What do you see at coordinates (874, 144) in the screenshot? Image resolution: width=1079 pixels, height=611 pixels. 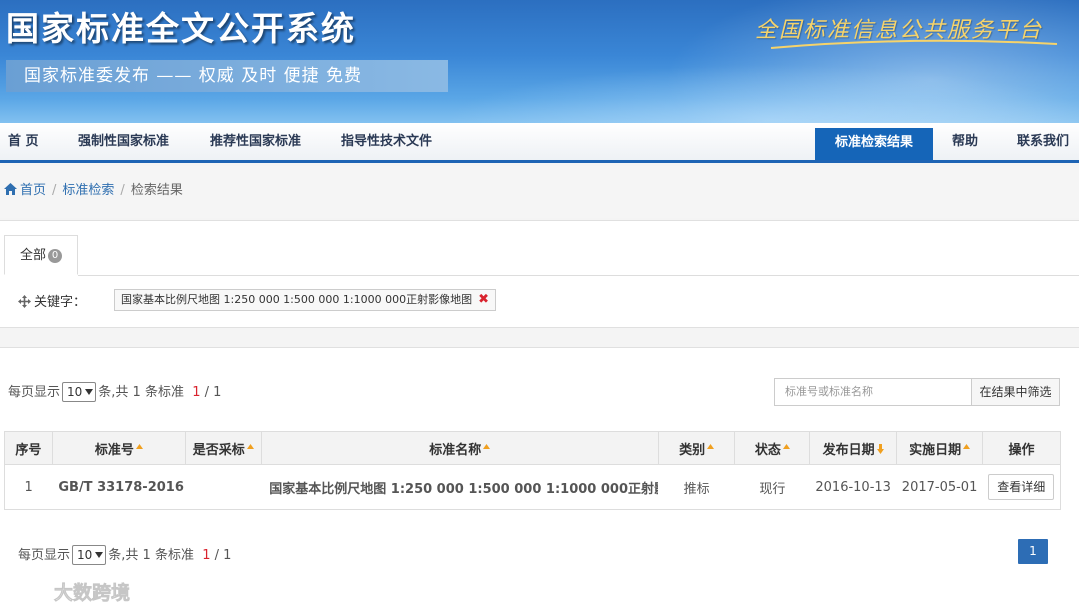 I see `nav-search-results: 标准检索结果` at bounding box center [874, 144].